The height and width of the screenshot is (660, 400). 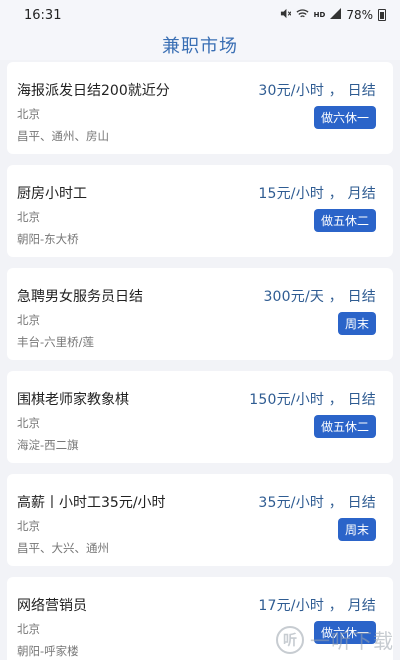 What do you see at coordinates (290, 639) in the screenshot?
I see `watermark-logo-icon: 听` at bounding box center [290, 639].